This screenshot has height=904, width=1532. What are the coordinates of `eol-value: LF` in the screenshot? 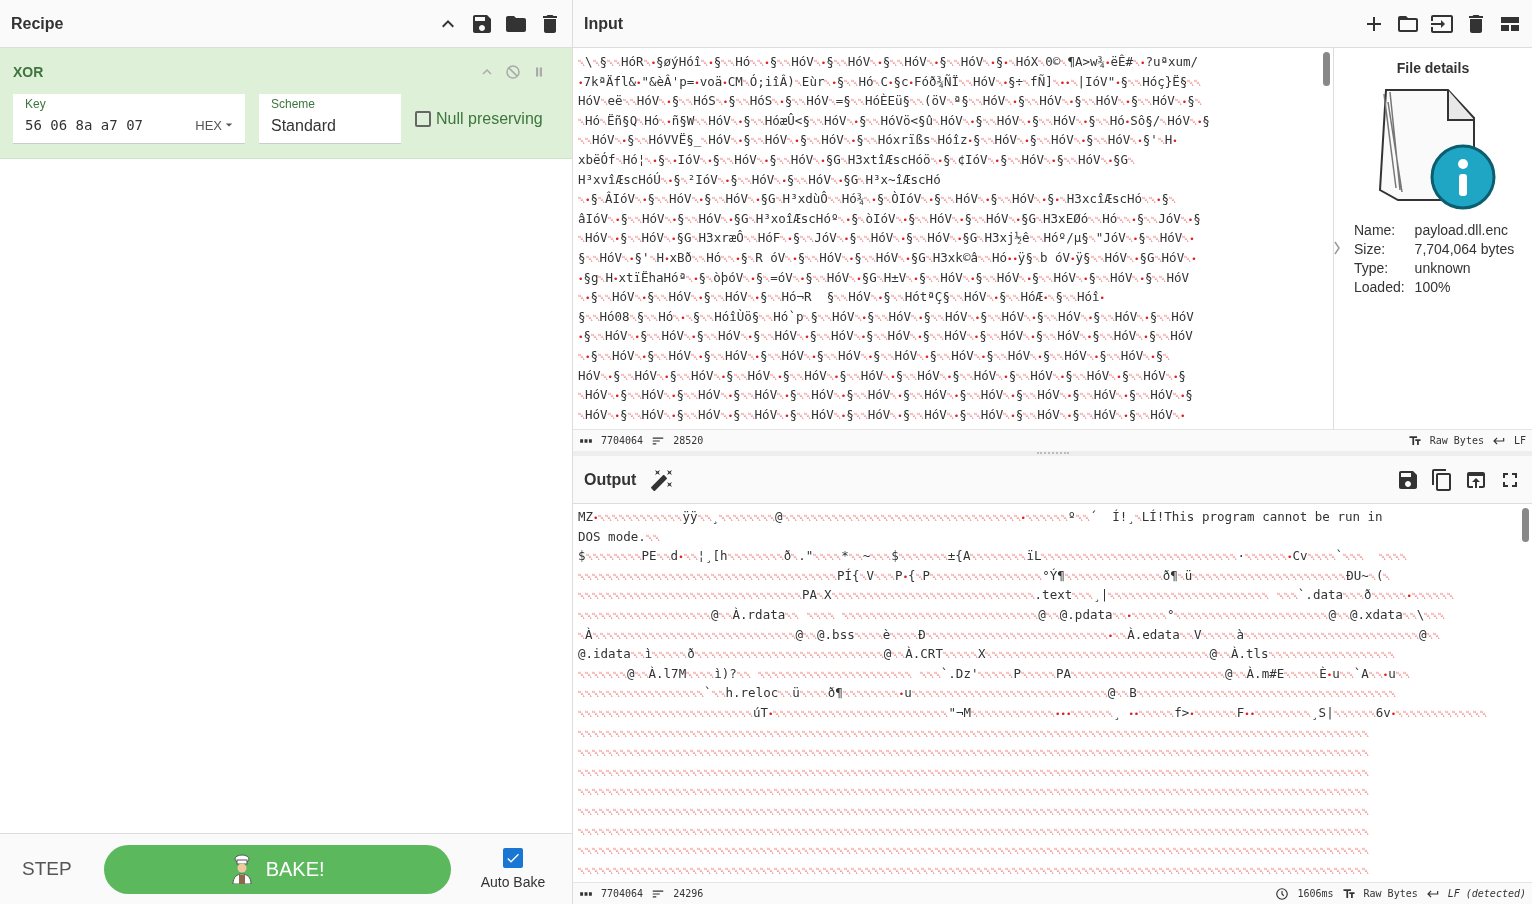 It's located at (1519, 440).